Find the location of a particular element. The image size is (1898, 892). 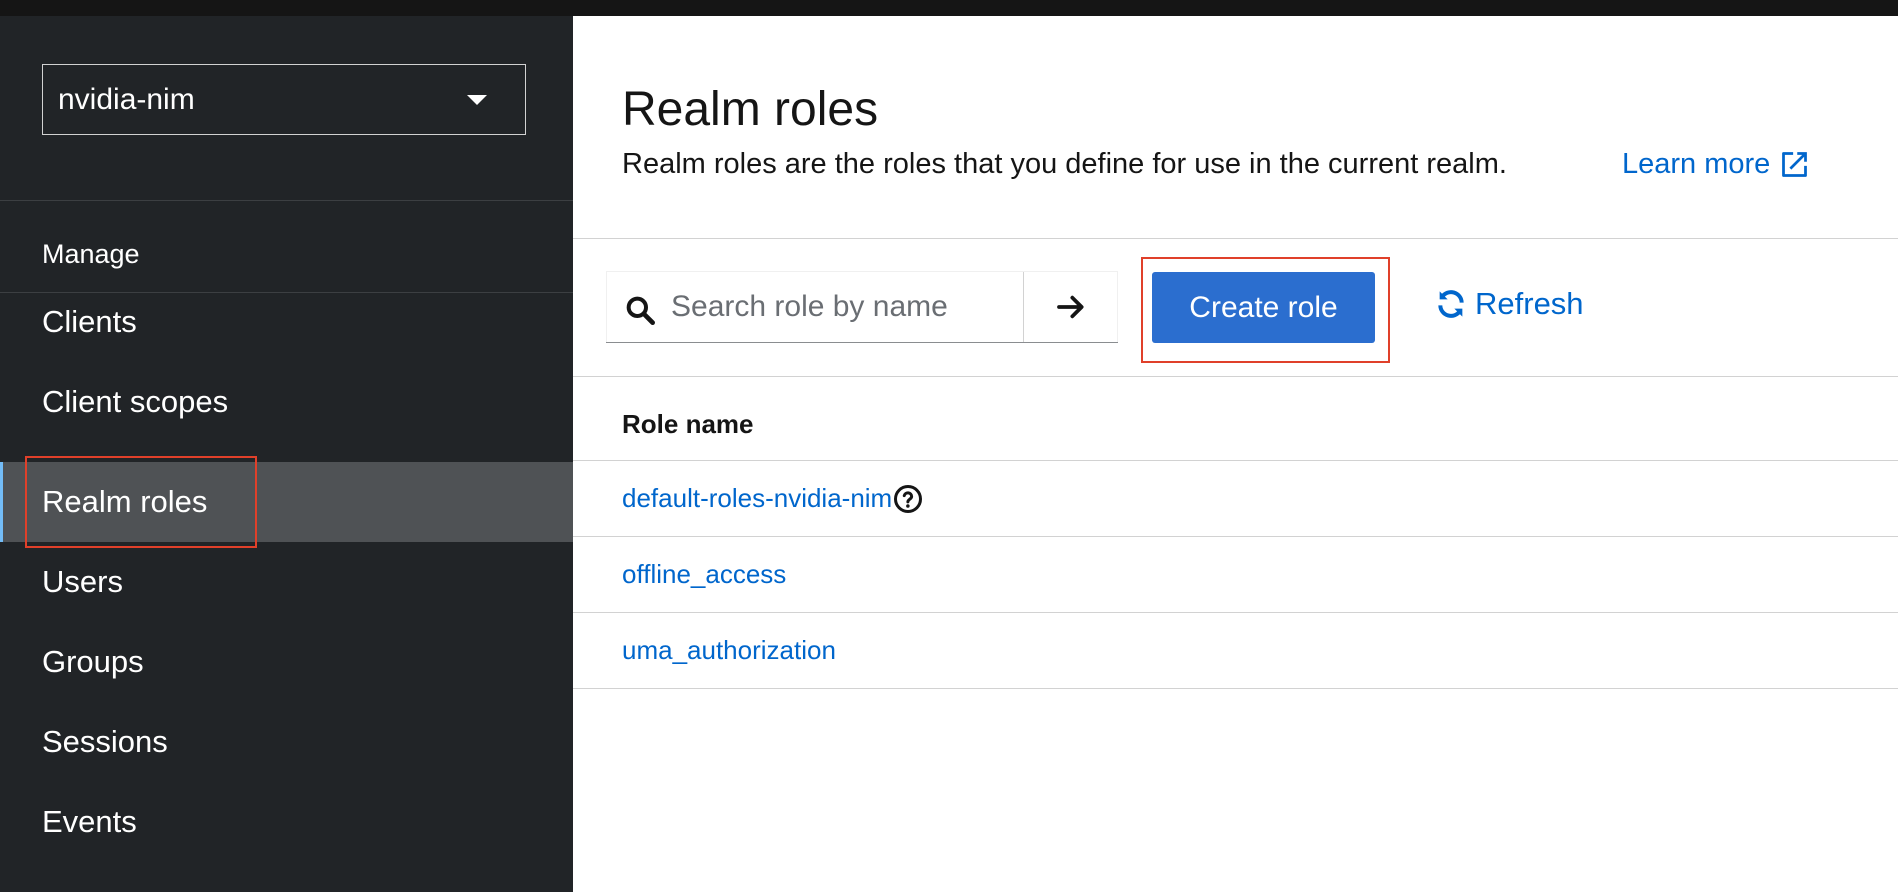

refresh-button: Refresh is located at coordinates (1509, 304).